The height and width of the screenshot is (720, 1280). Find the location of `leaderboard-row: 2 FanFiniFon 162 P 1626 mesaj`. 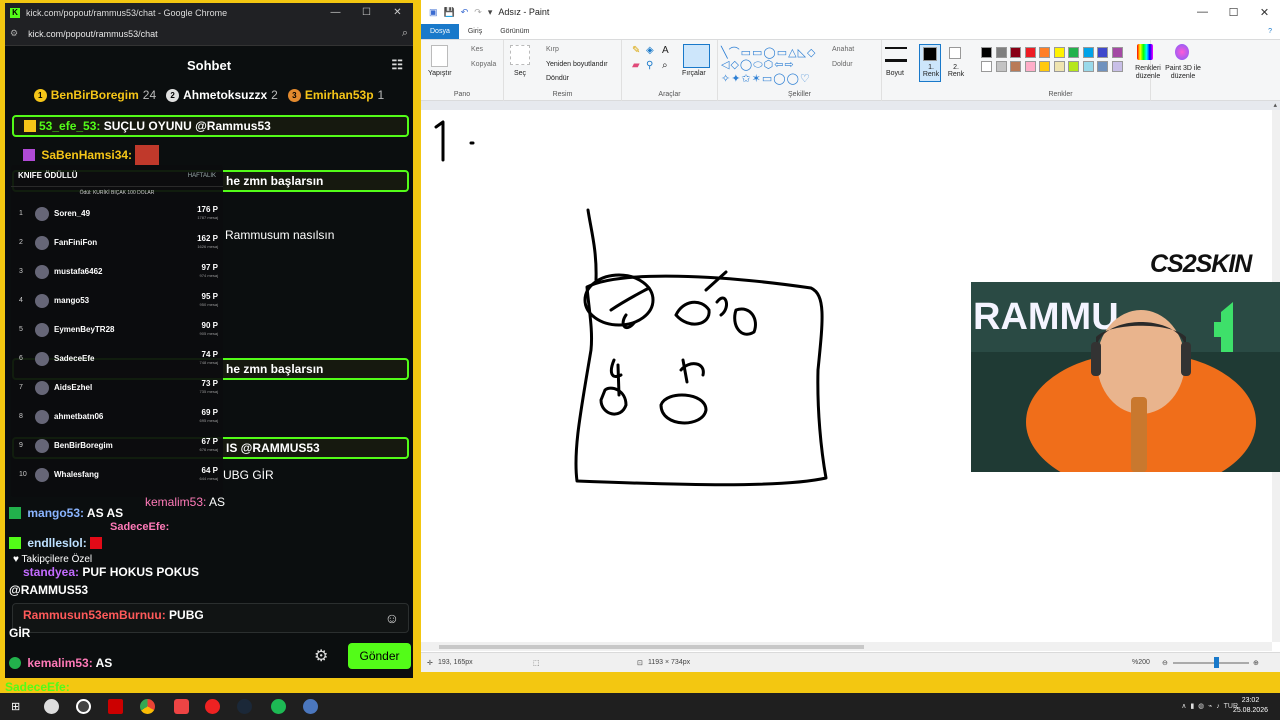

leaderboard-row: 2 FanFiniFon 162 P 1626 mesaj is located at coordinates (117, 242).